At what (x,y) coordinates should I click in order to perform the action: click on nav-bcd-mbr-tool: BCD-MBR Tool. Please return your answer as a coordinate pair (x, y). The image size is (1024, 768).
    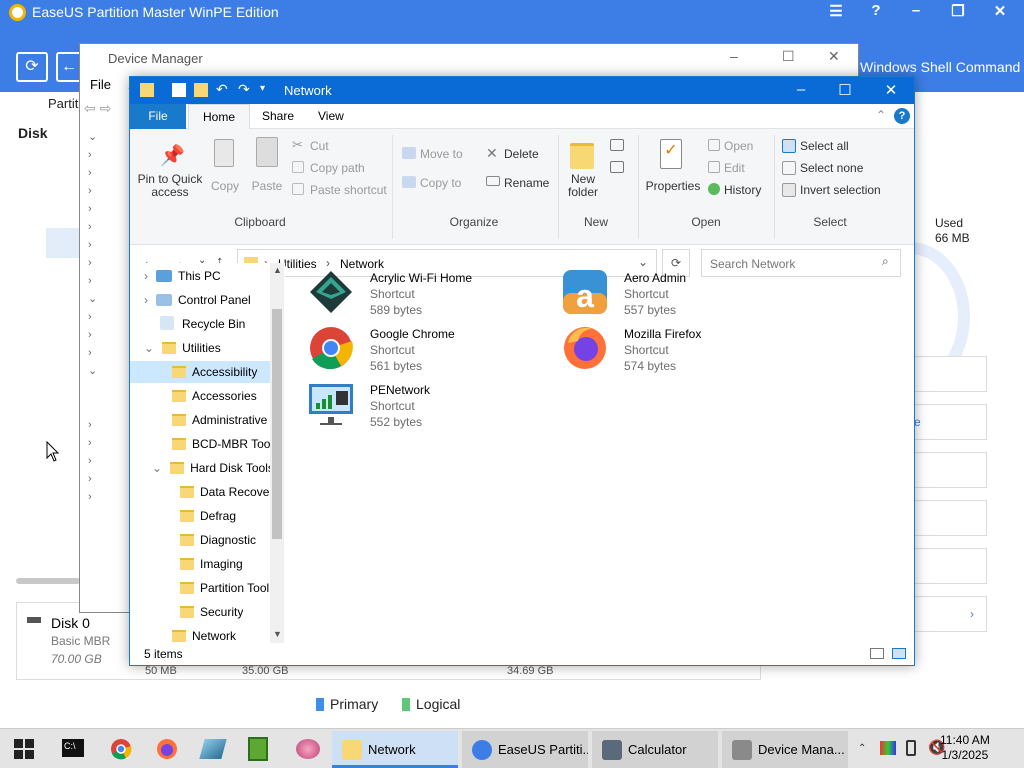
    Looking at the image, I should click on (221, 444).